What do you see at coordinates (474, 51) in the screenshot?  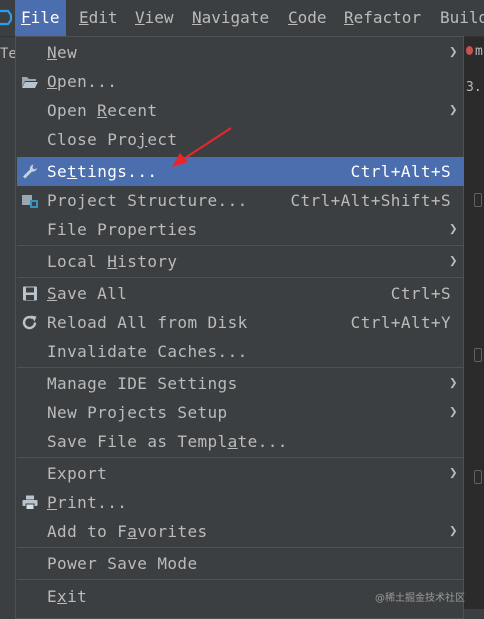 I see `editor-tab-hint: m` at bounding box center [474, 51].